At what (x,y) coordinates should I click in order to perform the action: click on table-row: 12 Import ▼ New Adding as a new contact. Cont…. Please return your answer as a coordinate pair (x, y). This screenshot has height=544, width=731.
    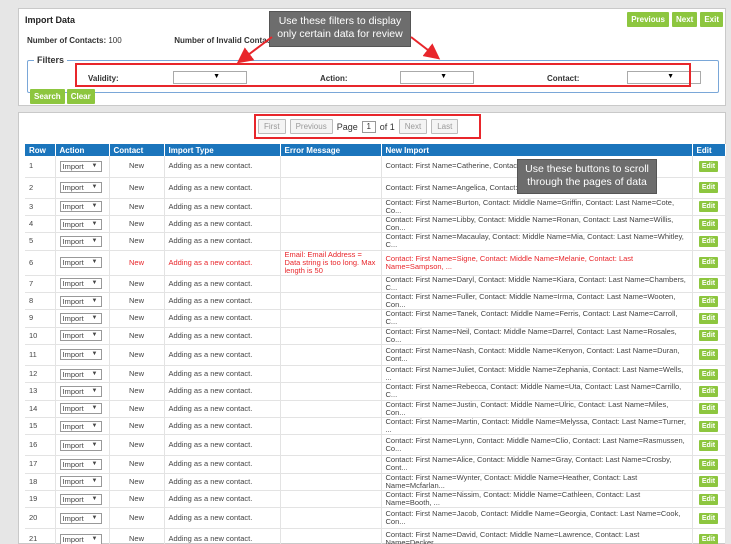
    Looking at the image, I should click on (375, 374).